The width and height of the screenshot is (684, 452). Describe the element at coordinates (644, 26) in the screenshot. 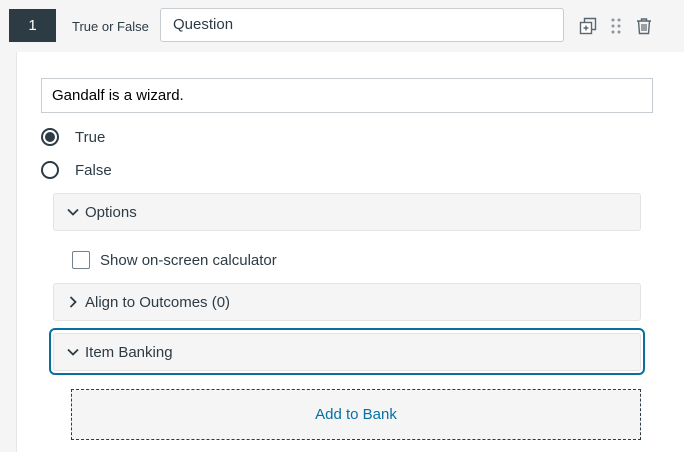

I see `trash-icon` at that location.